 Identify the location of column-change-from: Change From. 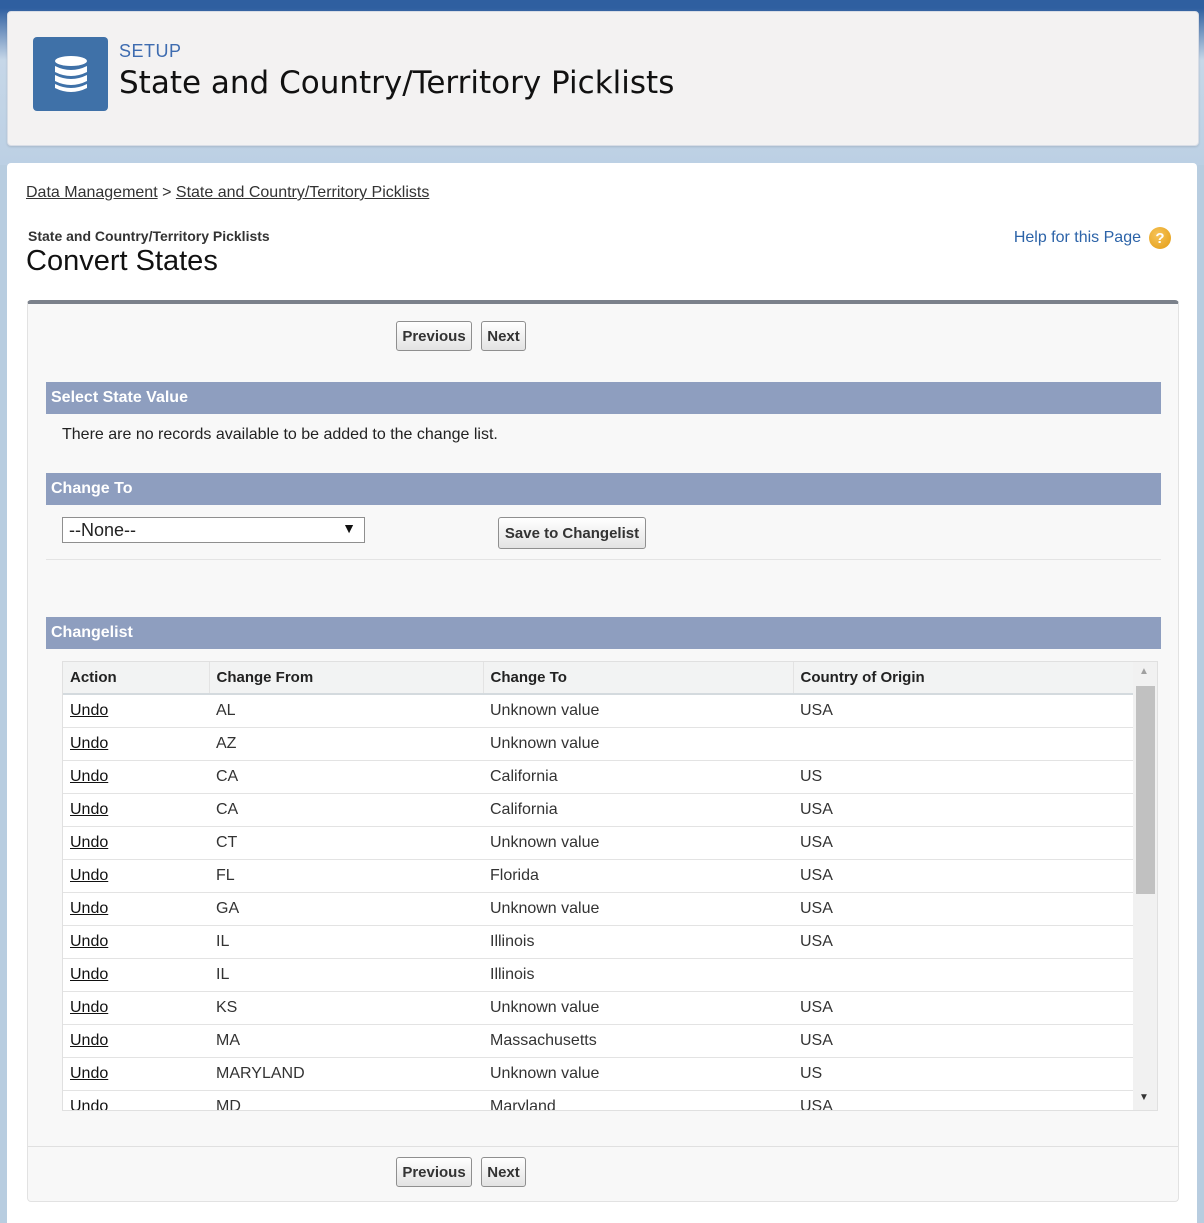
(346, 678).